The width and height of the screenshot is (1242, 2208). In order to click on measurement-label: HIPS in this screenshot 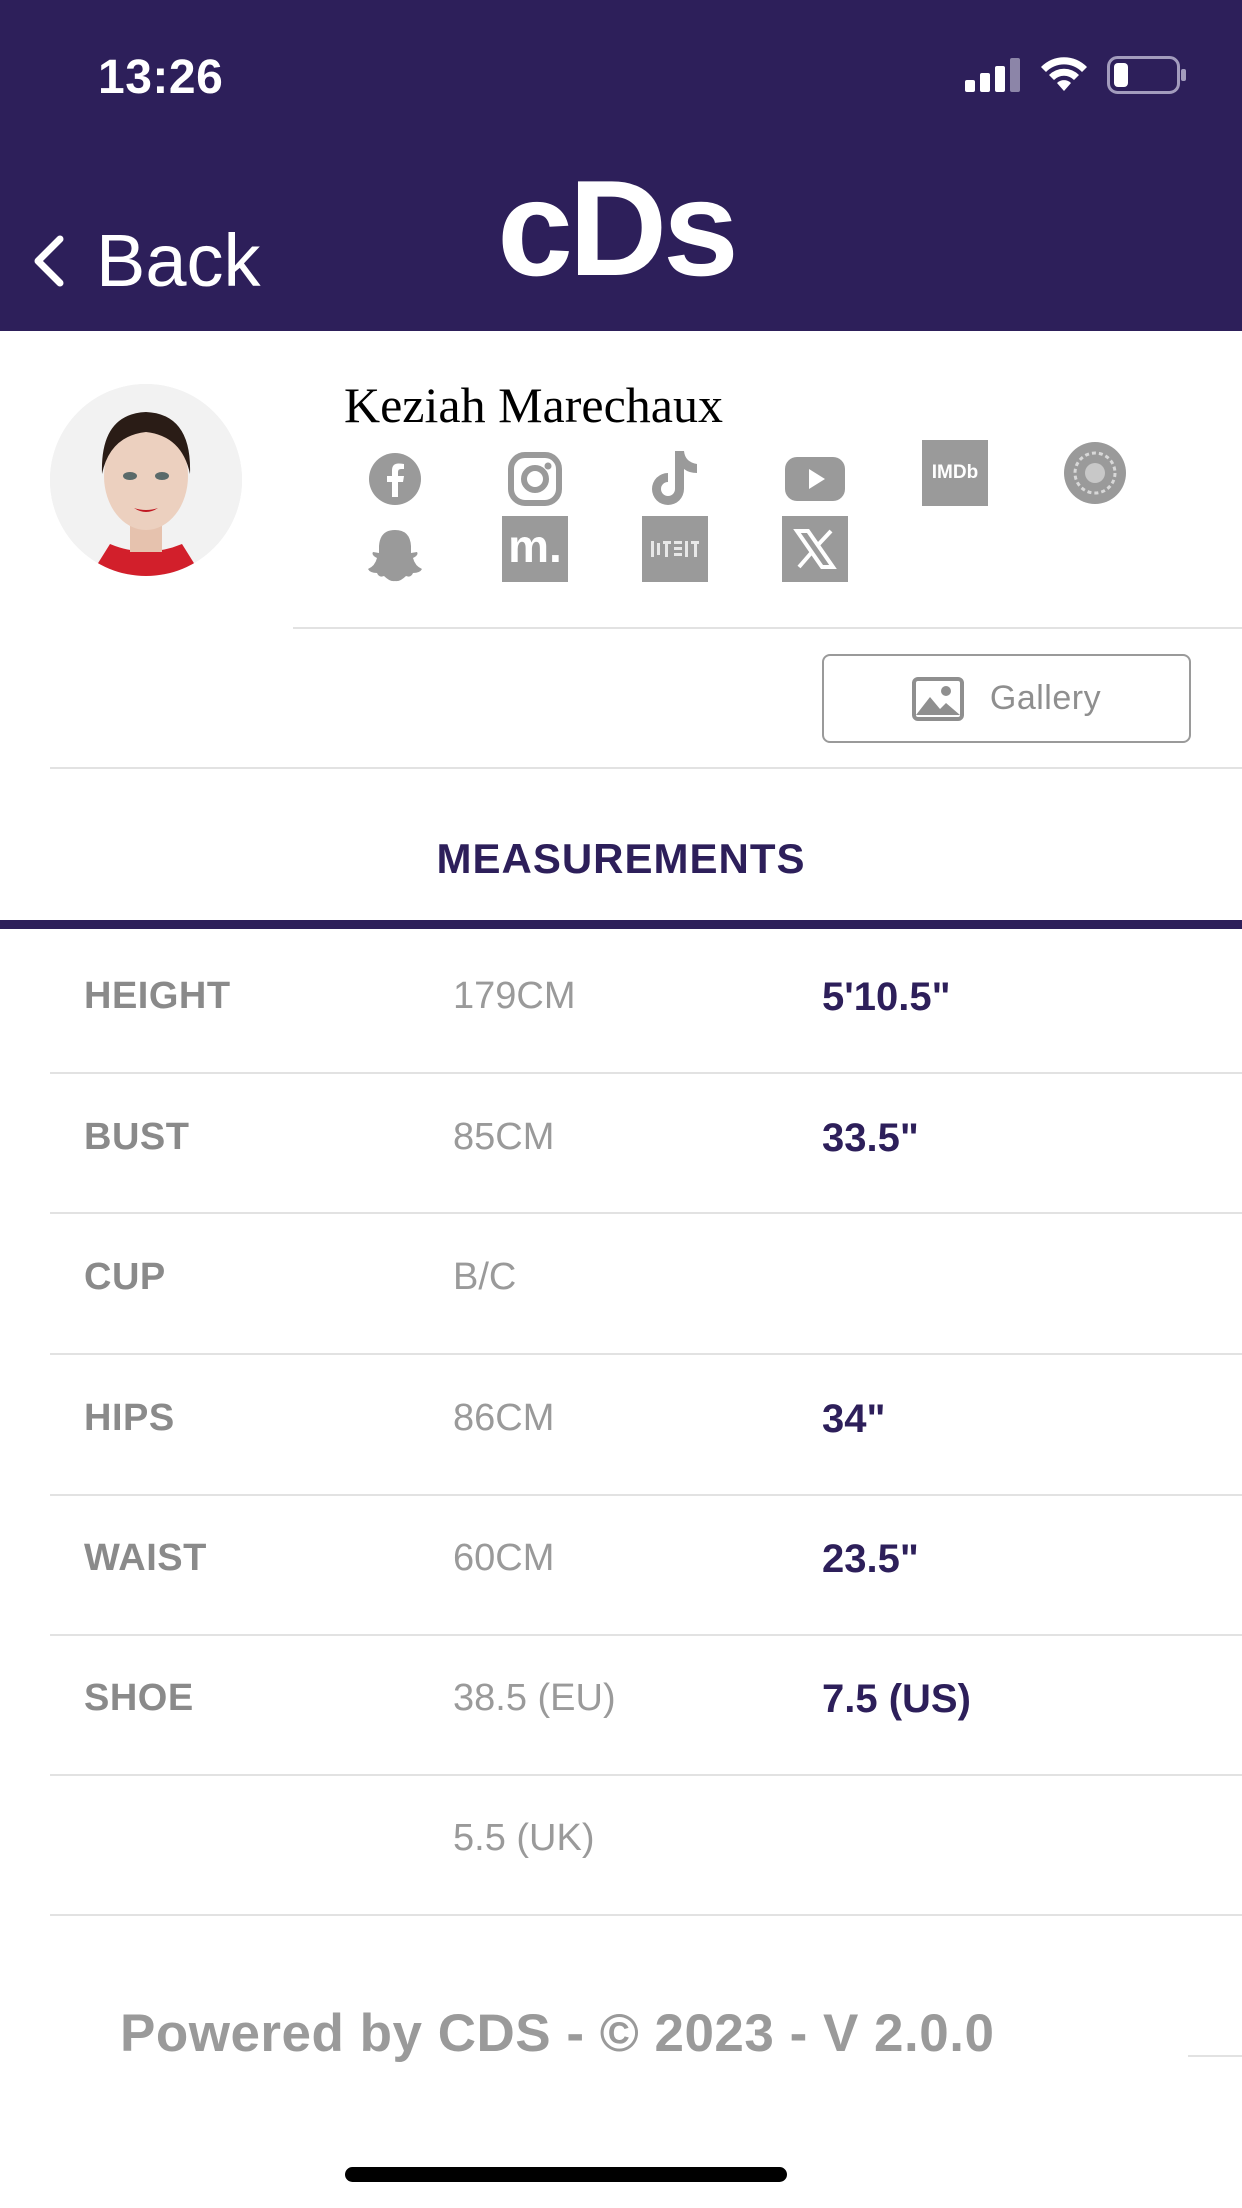, I will do `click(129, 1418)`.